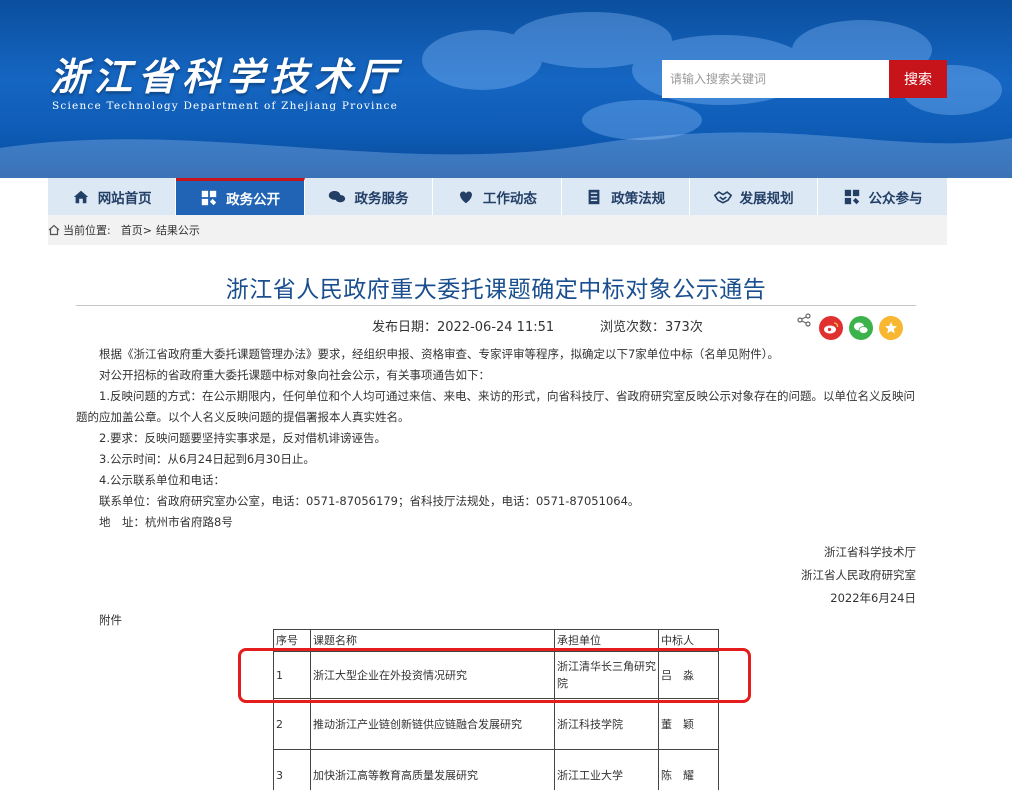  Describe the element at coordinates (226, 73) in the screenshot. I see `site-title: 浙江省科学技术厅` at that location.